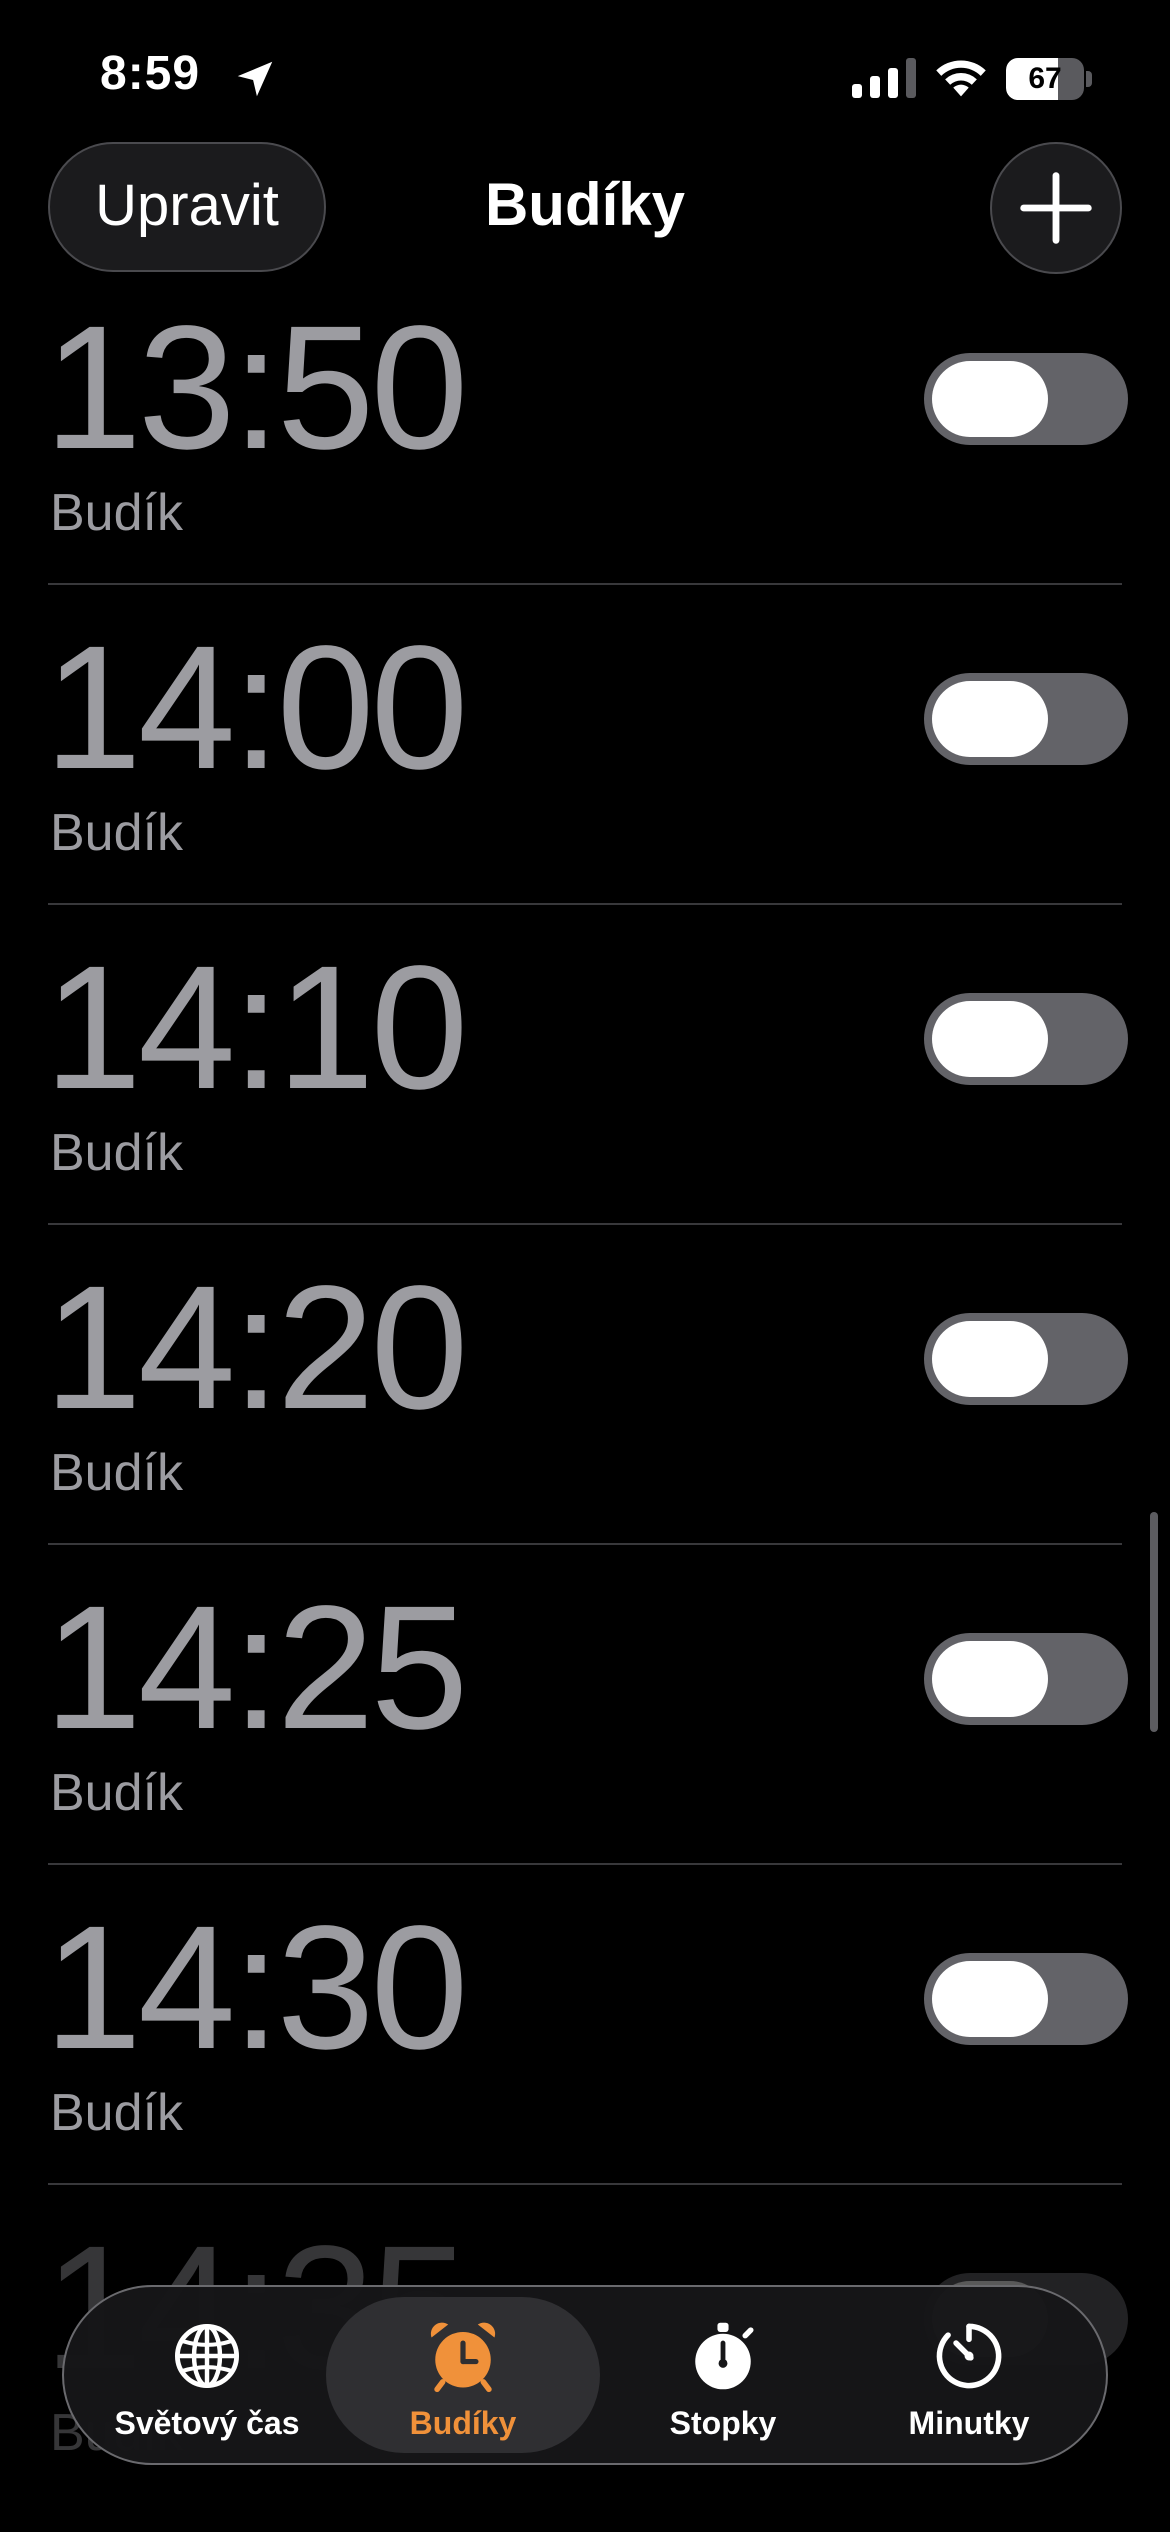 Image resolution: width=1170 pixels, height=2532 pixels. Describe the element at coordinates (723, 2423) in the screenshot. I see `tab-label: Stopky` at that location.